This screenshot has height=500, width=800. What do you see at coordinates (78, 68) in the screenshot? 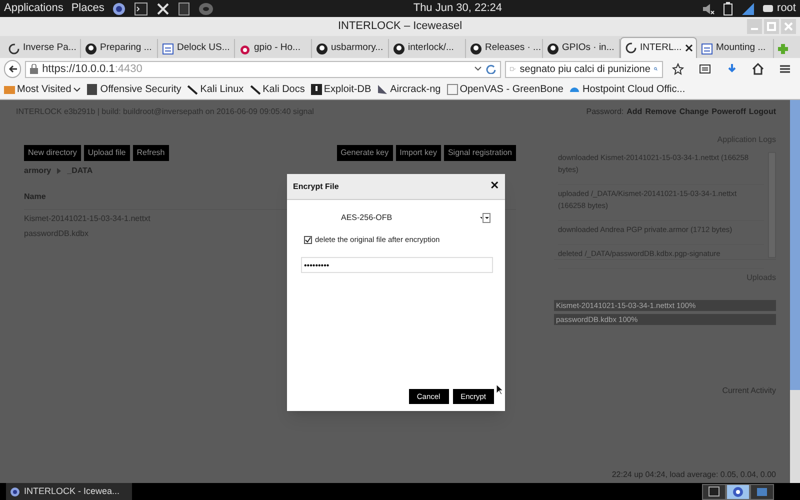
I see `url-text: https://10.0.0.1` at bounding box center [78, 68].